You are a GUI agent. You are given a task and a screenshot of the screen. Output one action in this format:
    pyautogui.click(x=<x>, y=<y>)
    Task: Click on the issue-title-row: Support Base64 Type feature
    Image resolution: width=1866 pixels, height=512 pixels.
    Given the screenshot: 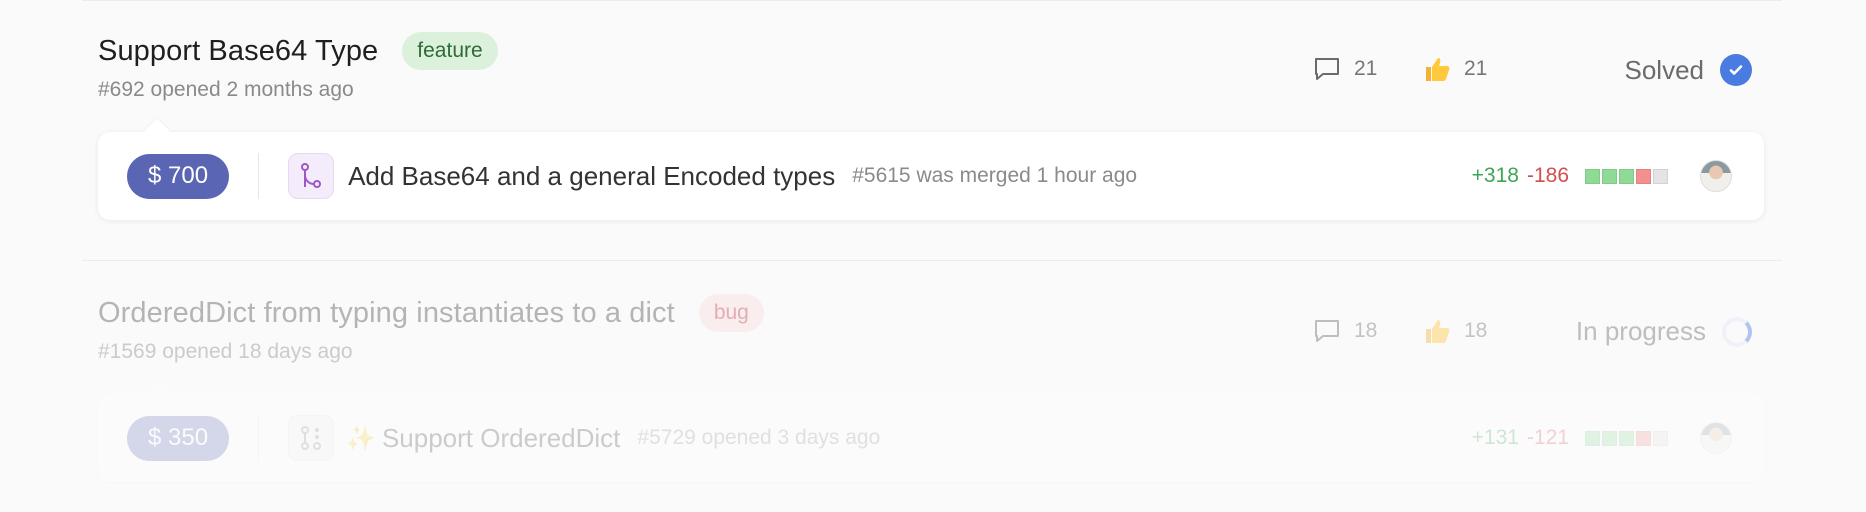 What is the action you would take?
    pyautogui.click(x=298, y=51)
    